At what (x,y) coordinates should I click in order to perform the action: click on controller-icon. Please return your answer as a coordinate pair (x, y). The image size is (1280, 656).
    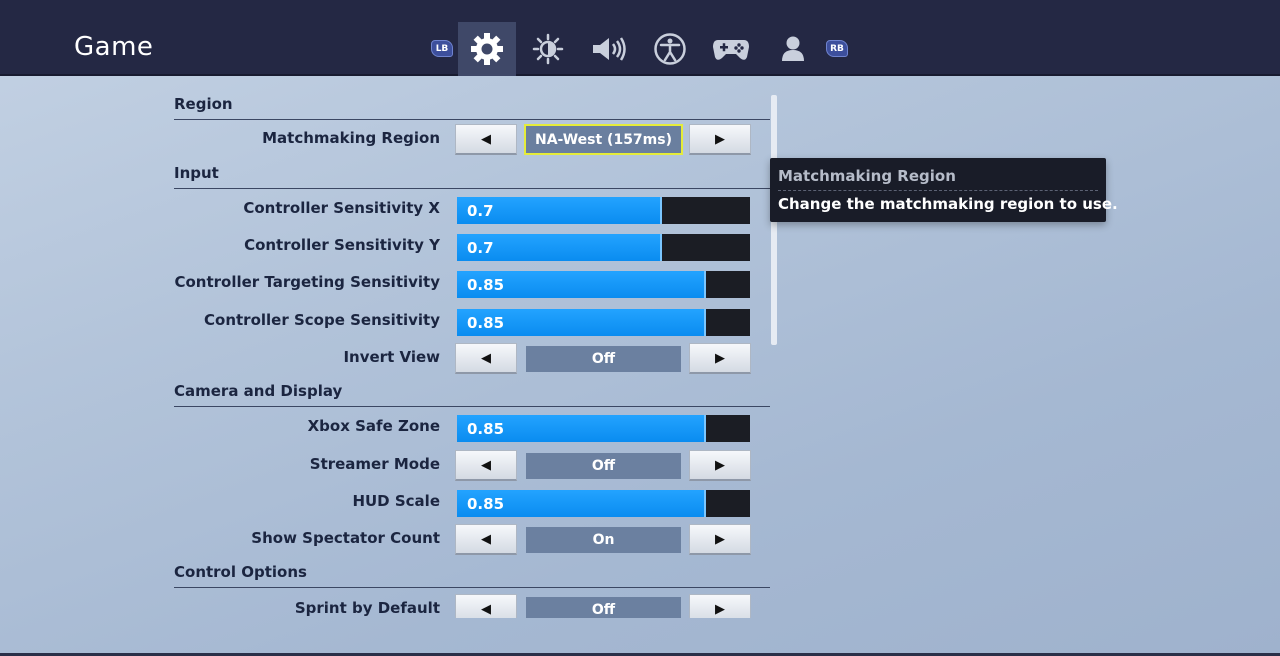
    Looking at the image, I should click on (731, 50).